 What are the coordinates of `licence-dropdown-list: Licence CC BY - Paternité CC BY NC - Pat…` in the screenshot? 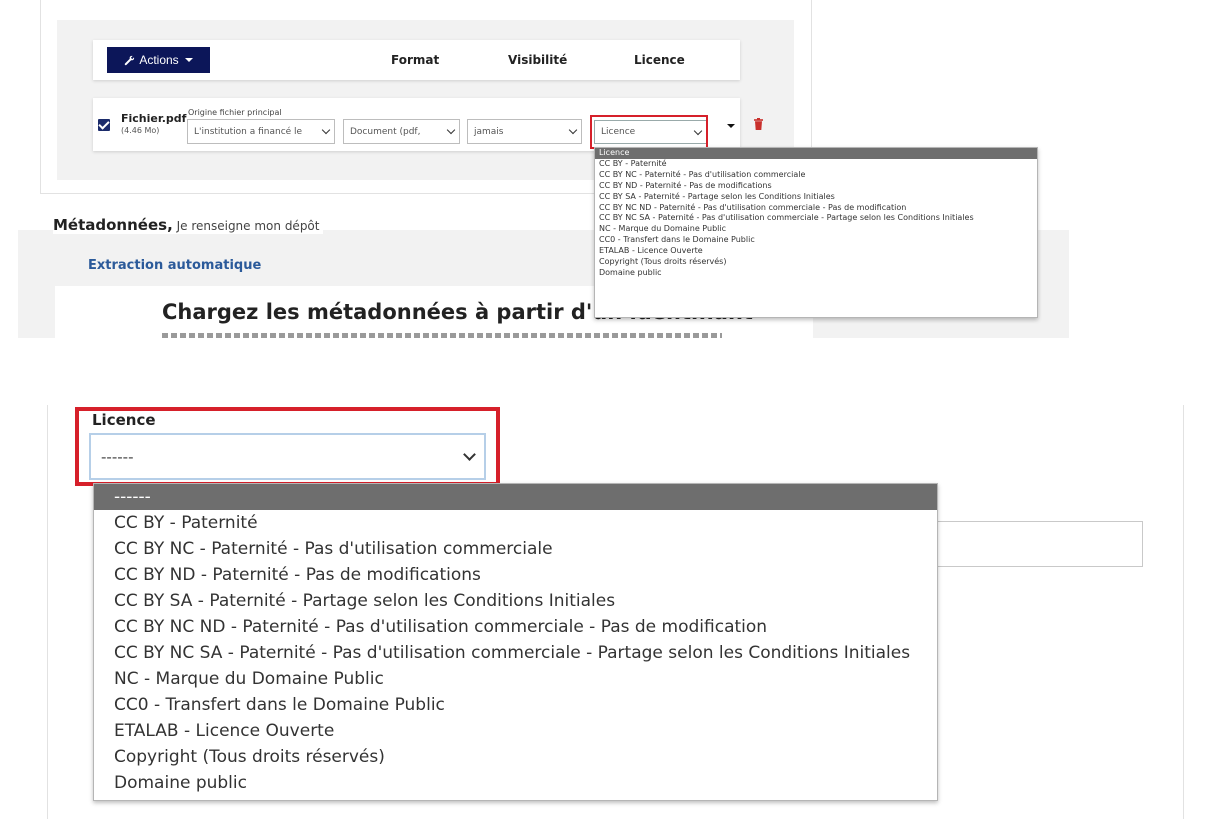 It's located at (816, 232).